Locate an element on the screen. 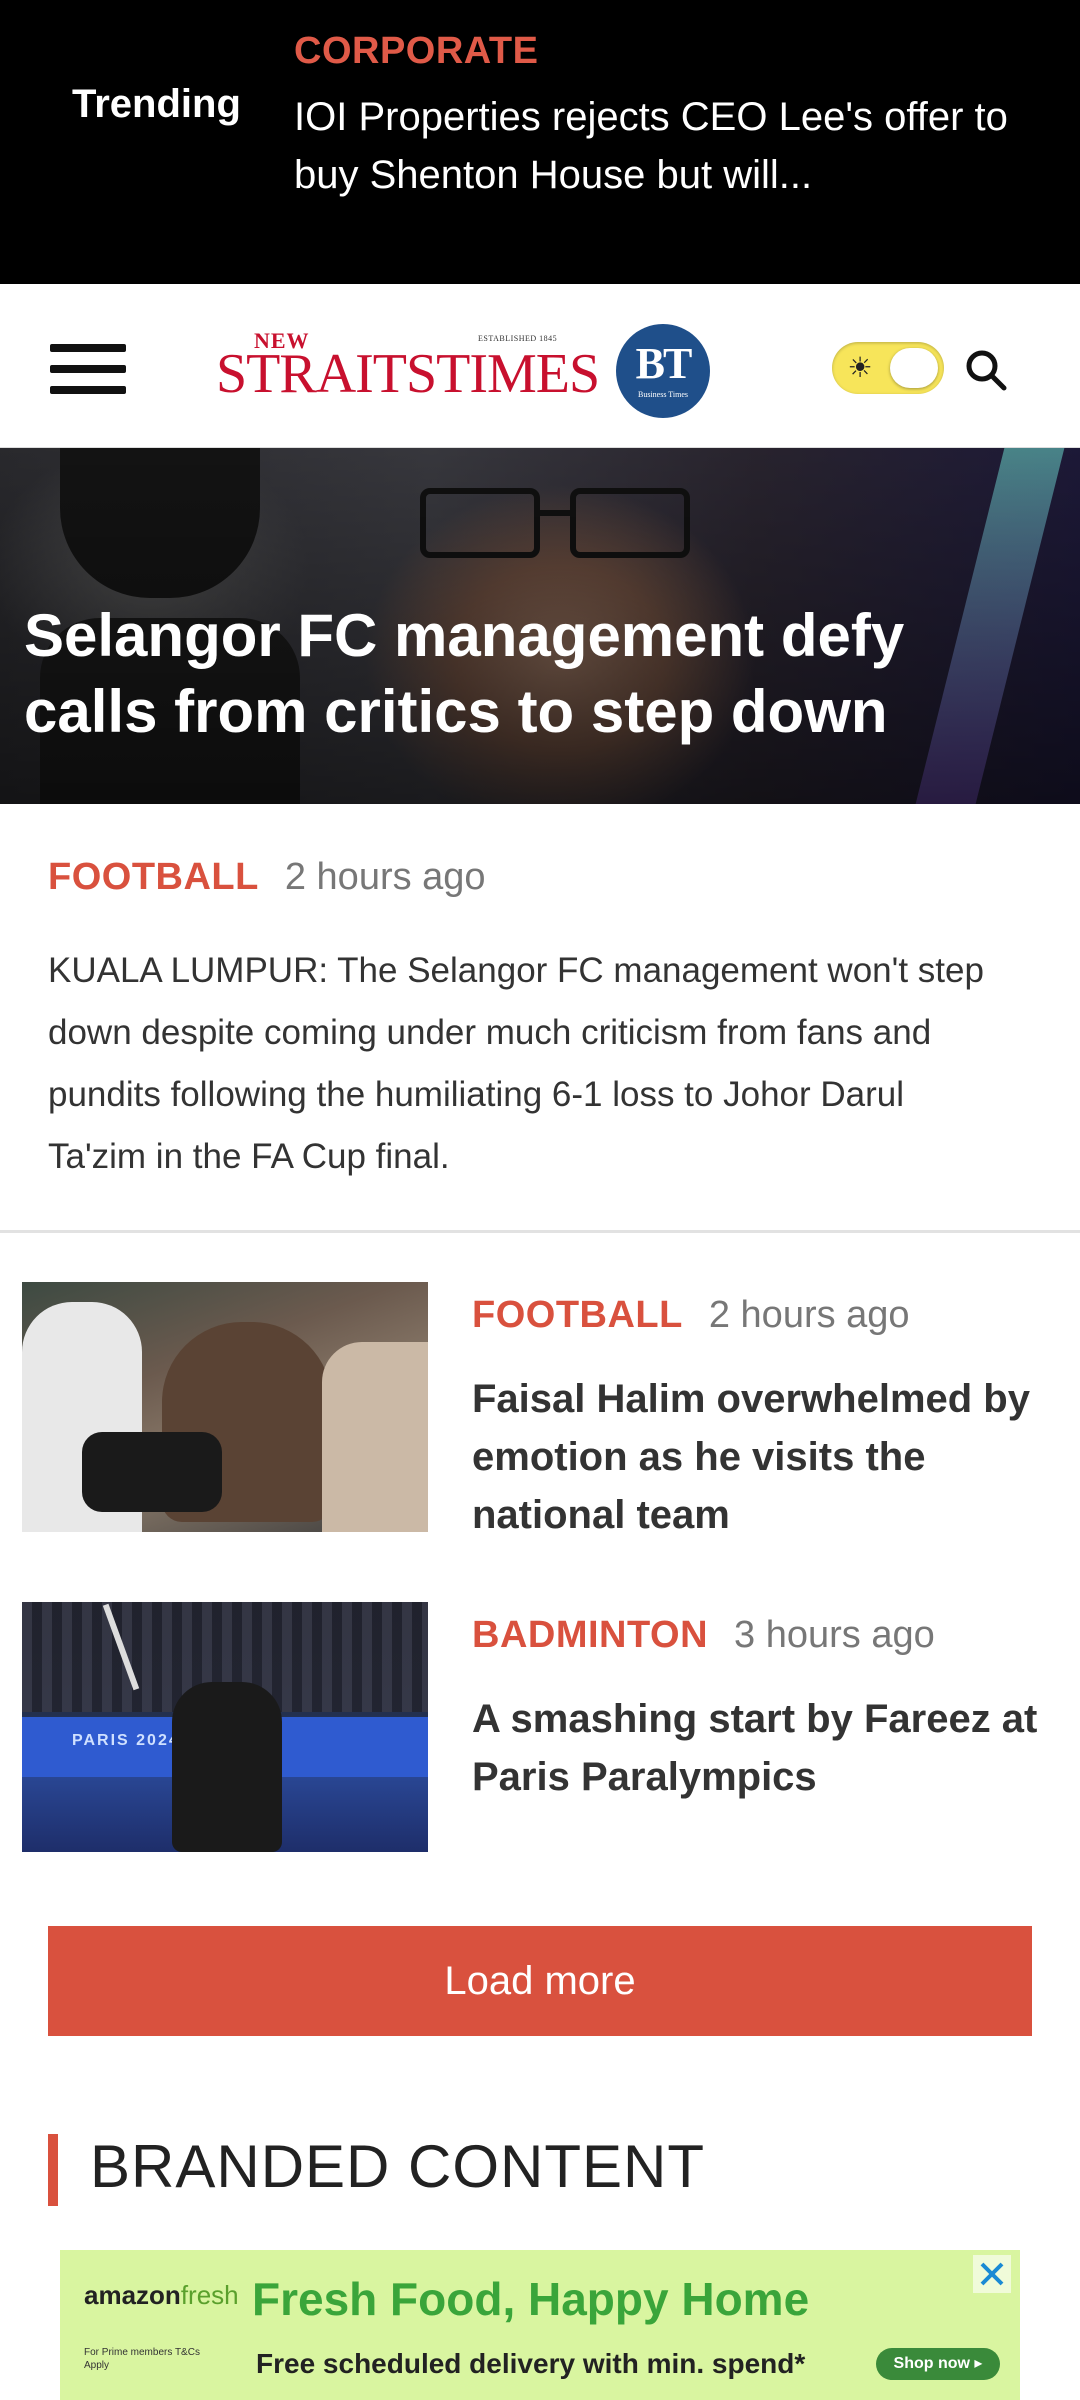  bt-logo-text: BT is located at coordinates (664, 363).